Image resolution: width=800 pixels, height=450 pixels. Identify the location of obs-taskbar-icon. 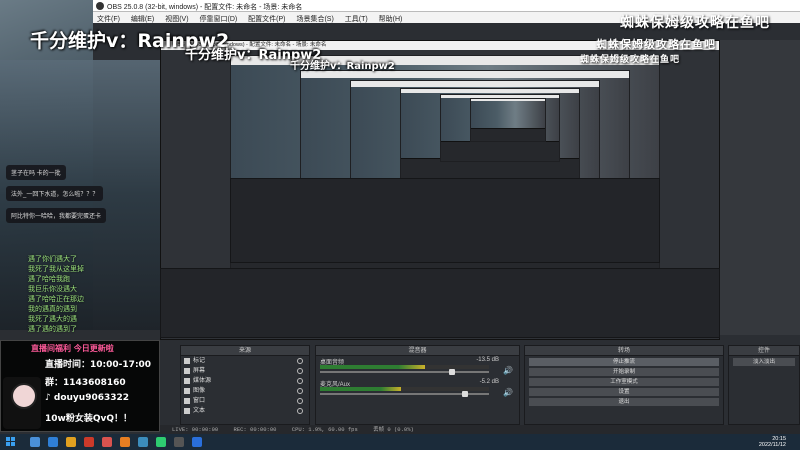
(179, 442).